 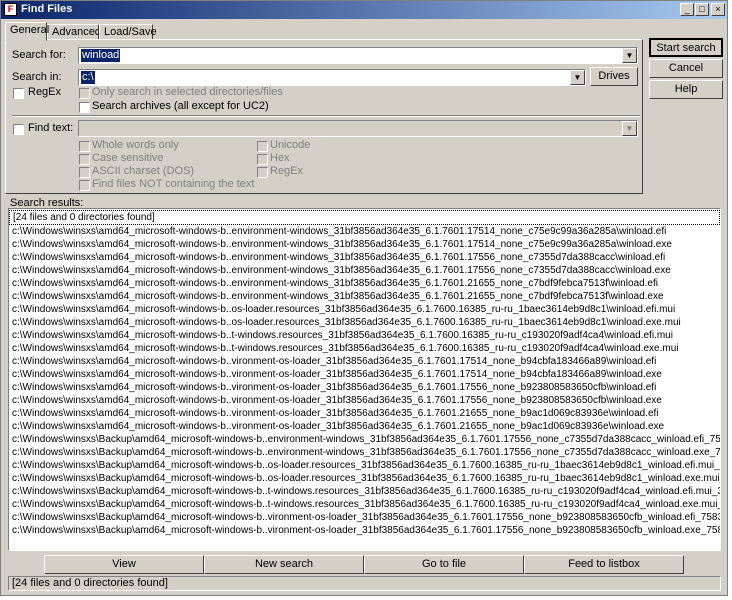 I want to click on window-title: Find Files, so click(x=47, y=9).